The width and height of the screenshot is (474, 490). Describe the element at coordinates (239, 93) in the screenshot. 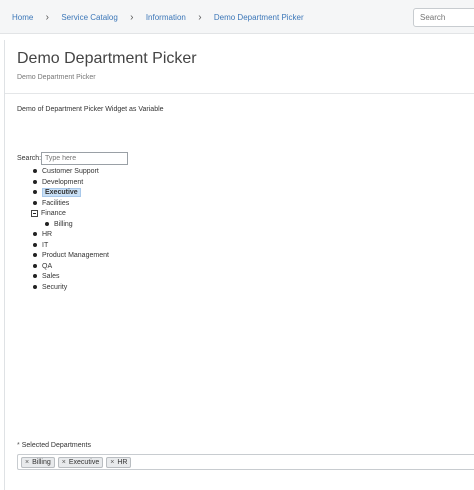

I see `divider` at that location.